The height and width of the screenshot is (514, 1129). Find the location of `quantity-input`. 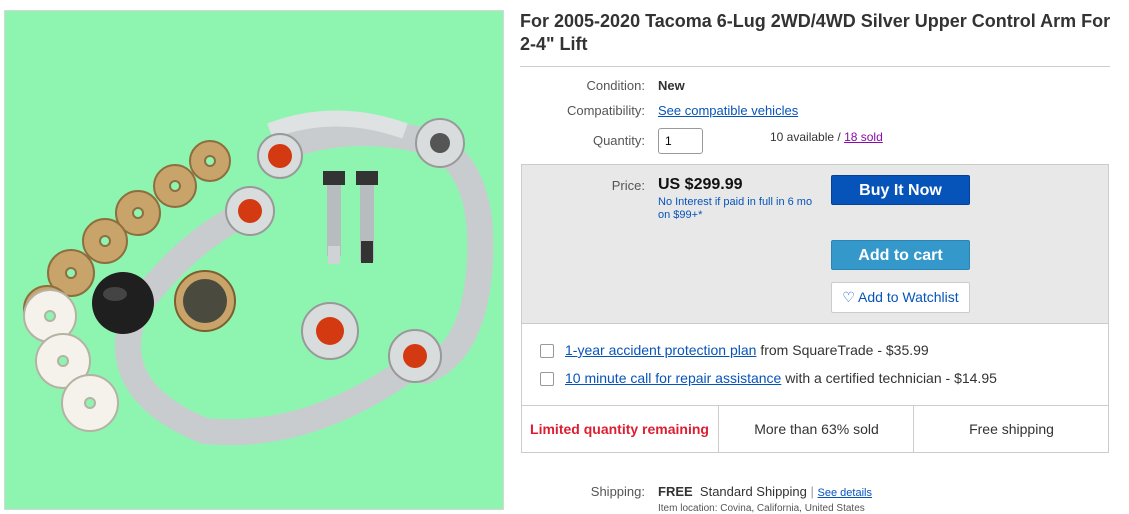

quantity-input is located at coordinates (680, 141).